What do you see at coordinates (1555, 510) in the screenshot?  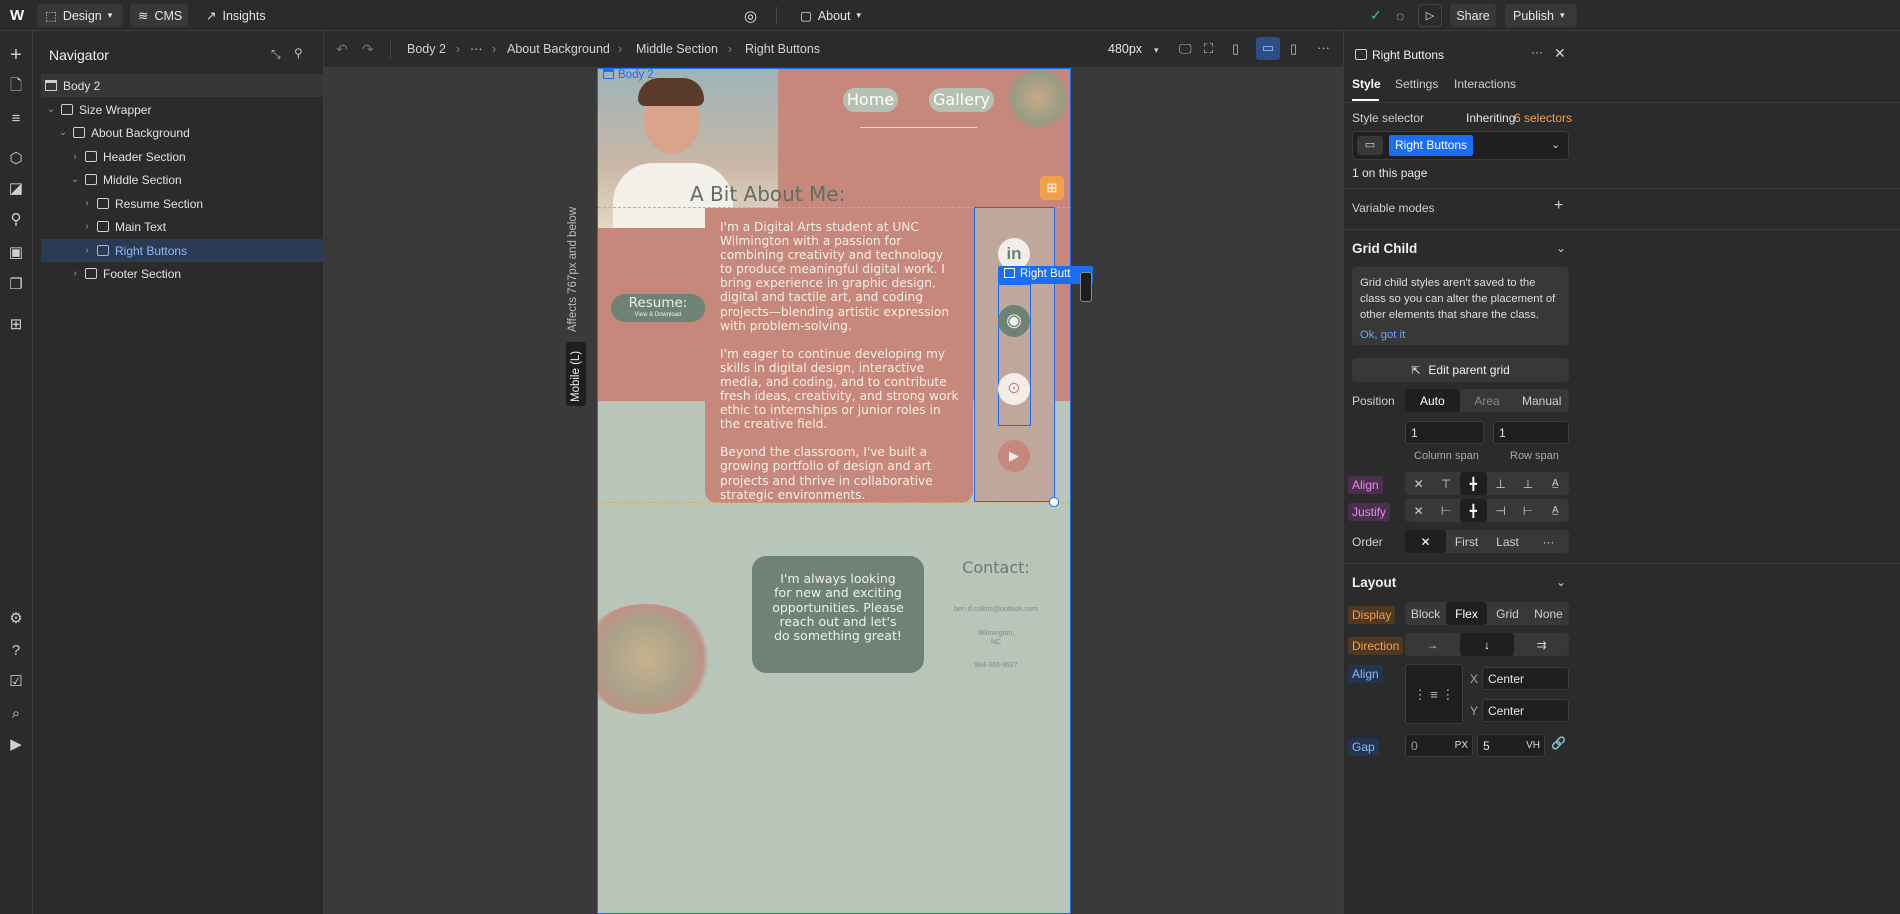 I see `justify-baseline-icon: A̲` at bounding box center [1555, 510].